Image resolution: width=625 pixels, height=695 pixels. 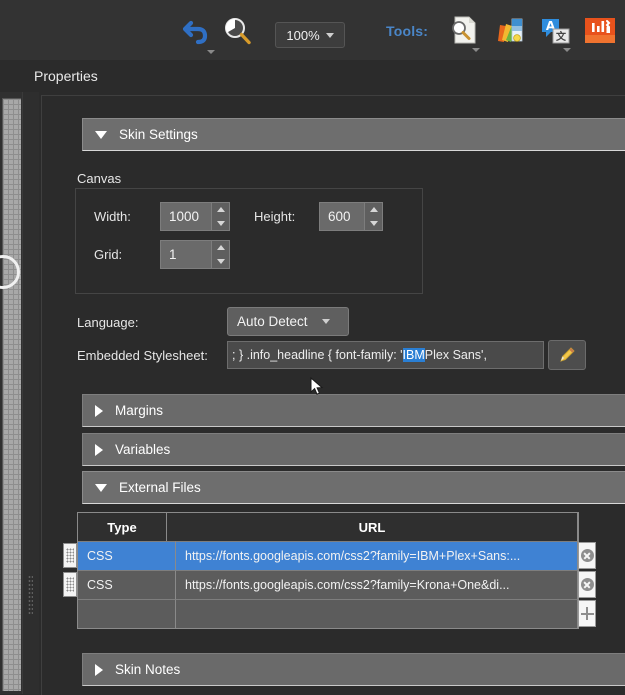 I want to click on color-palette-icon, so click(x=510, y=30).